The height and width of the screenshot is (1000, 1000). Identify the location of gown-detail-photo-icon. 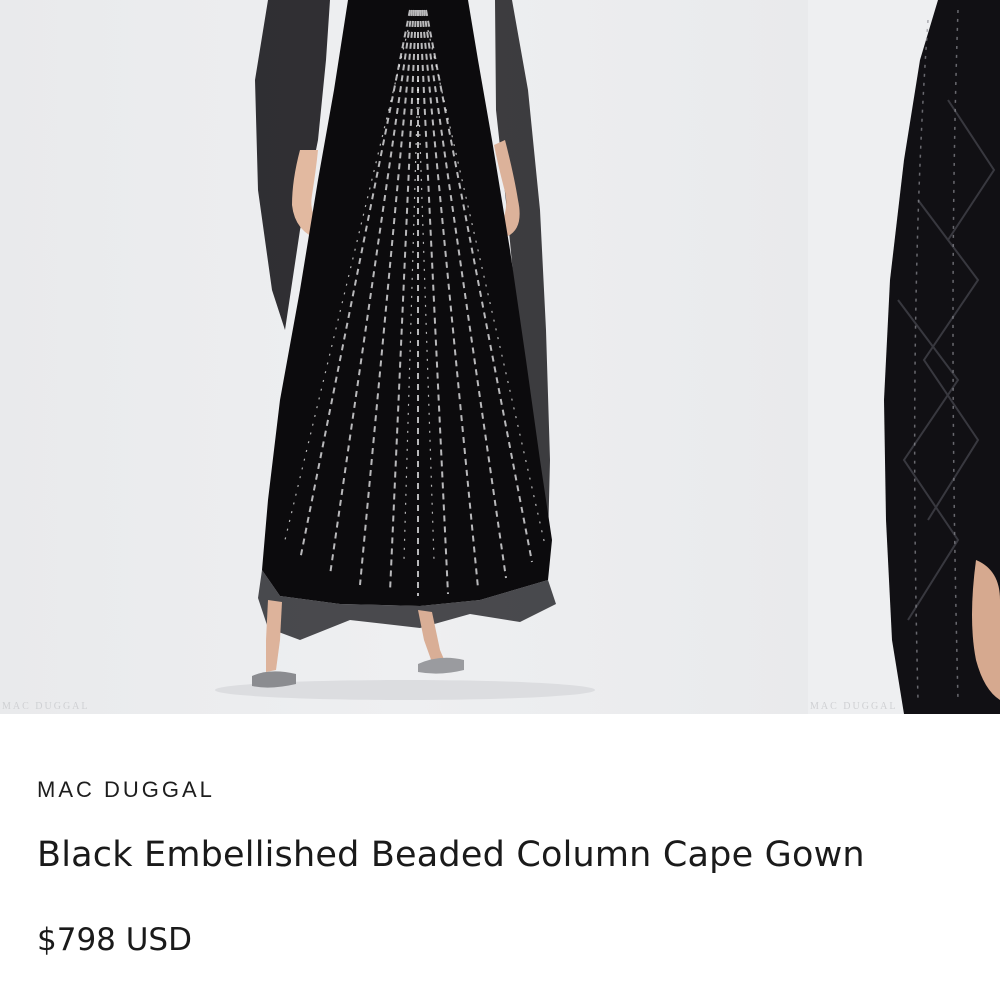
(904, 357).